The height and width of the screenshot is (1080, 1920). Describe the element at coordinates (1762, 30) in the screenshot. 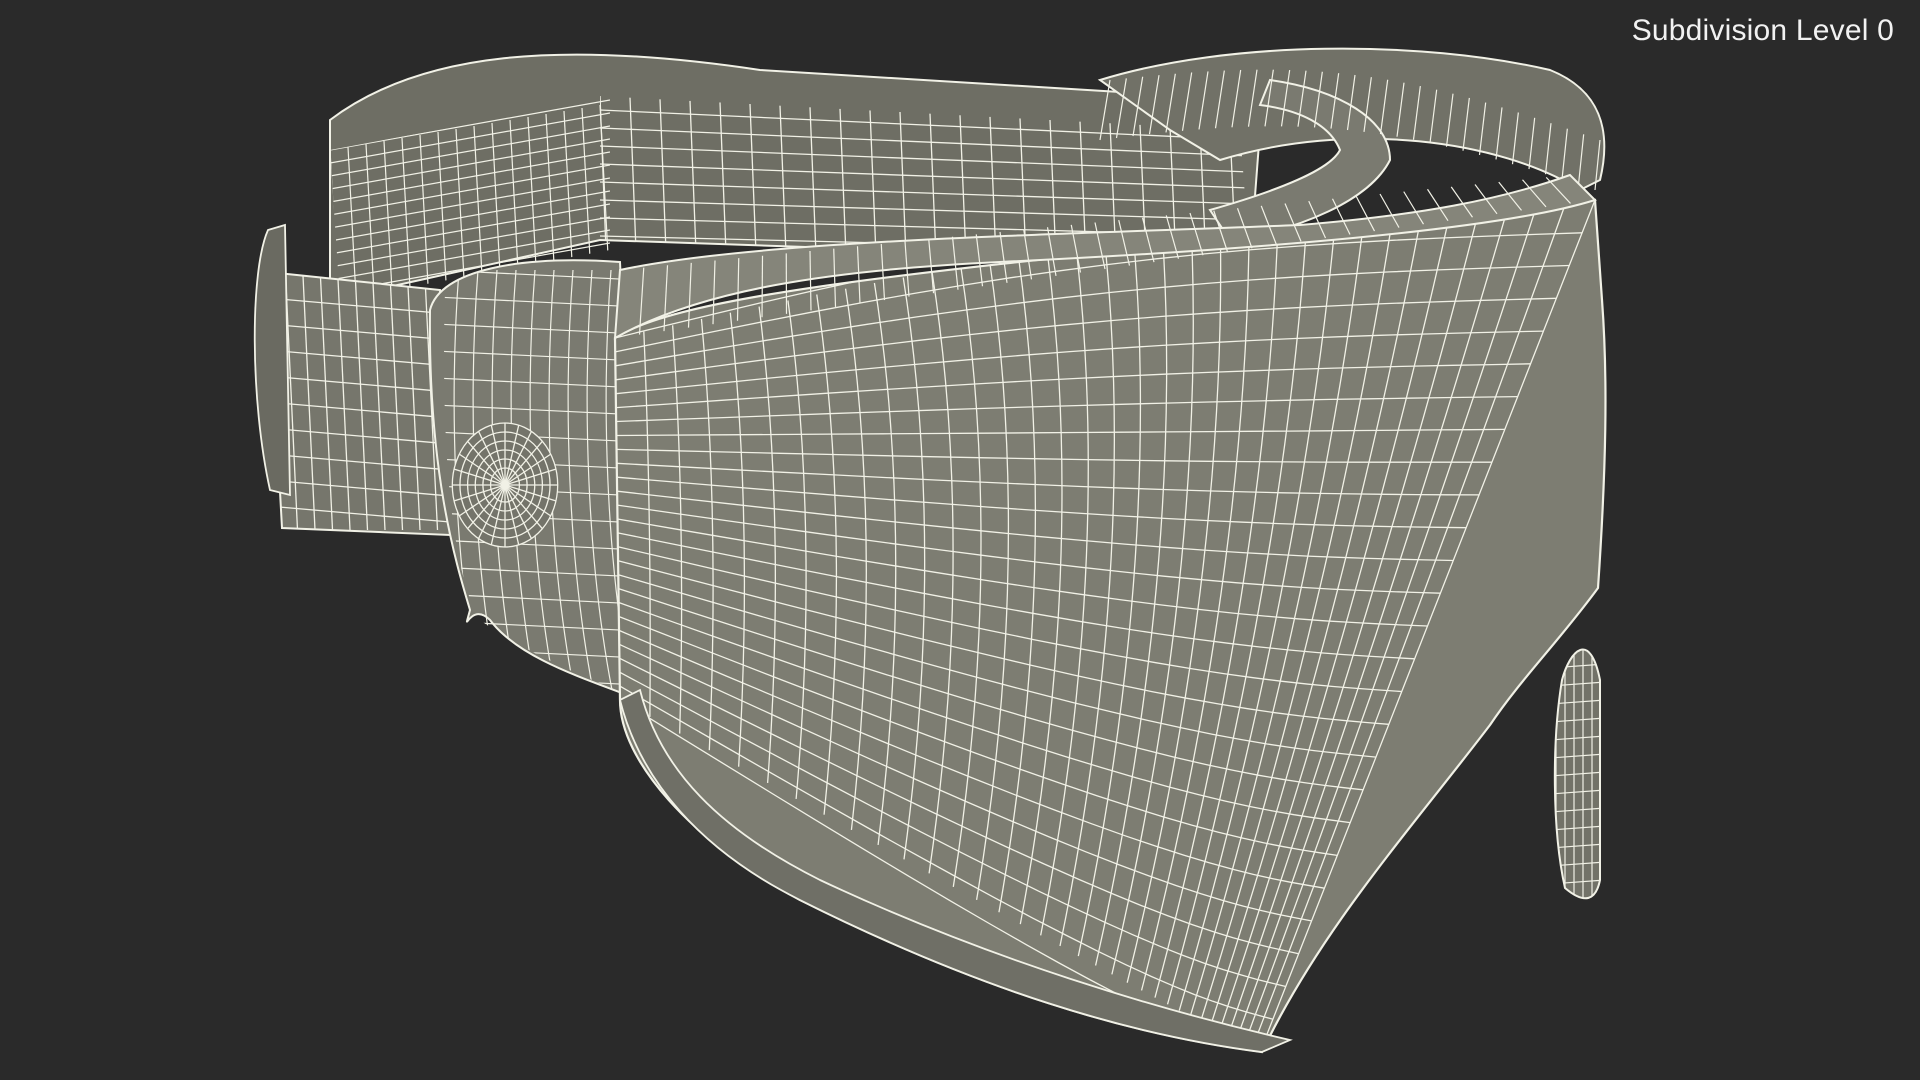

I see `subdivision-level-label: Subdivision Level 0` at that location.